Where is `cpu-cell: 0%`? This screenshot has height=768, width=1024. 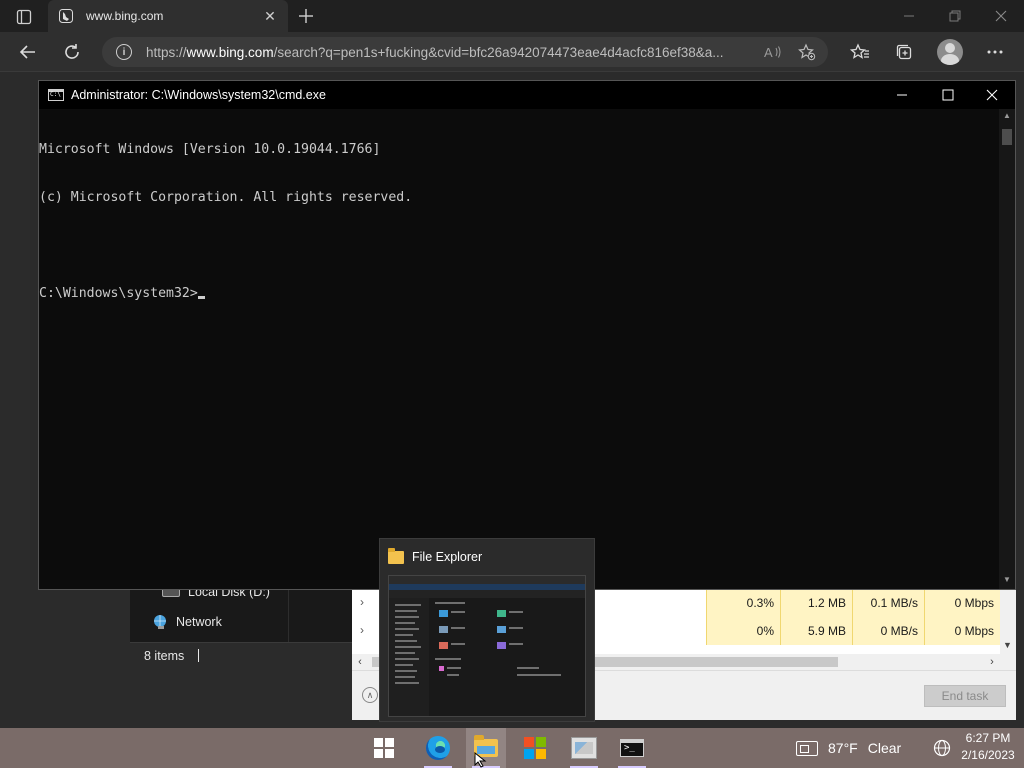 cpu-cell: 0% is located at coordinates (743, 631).